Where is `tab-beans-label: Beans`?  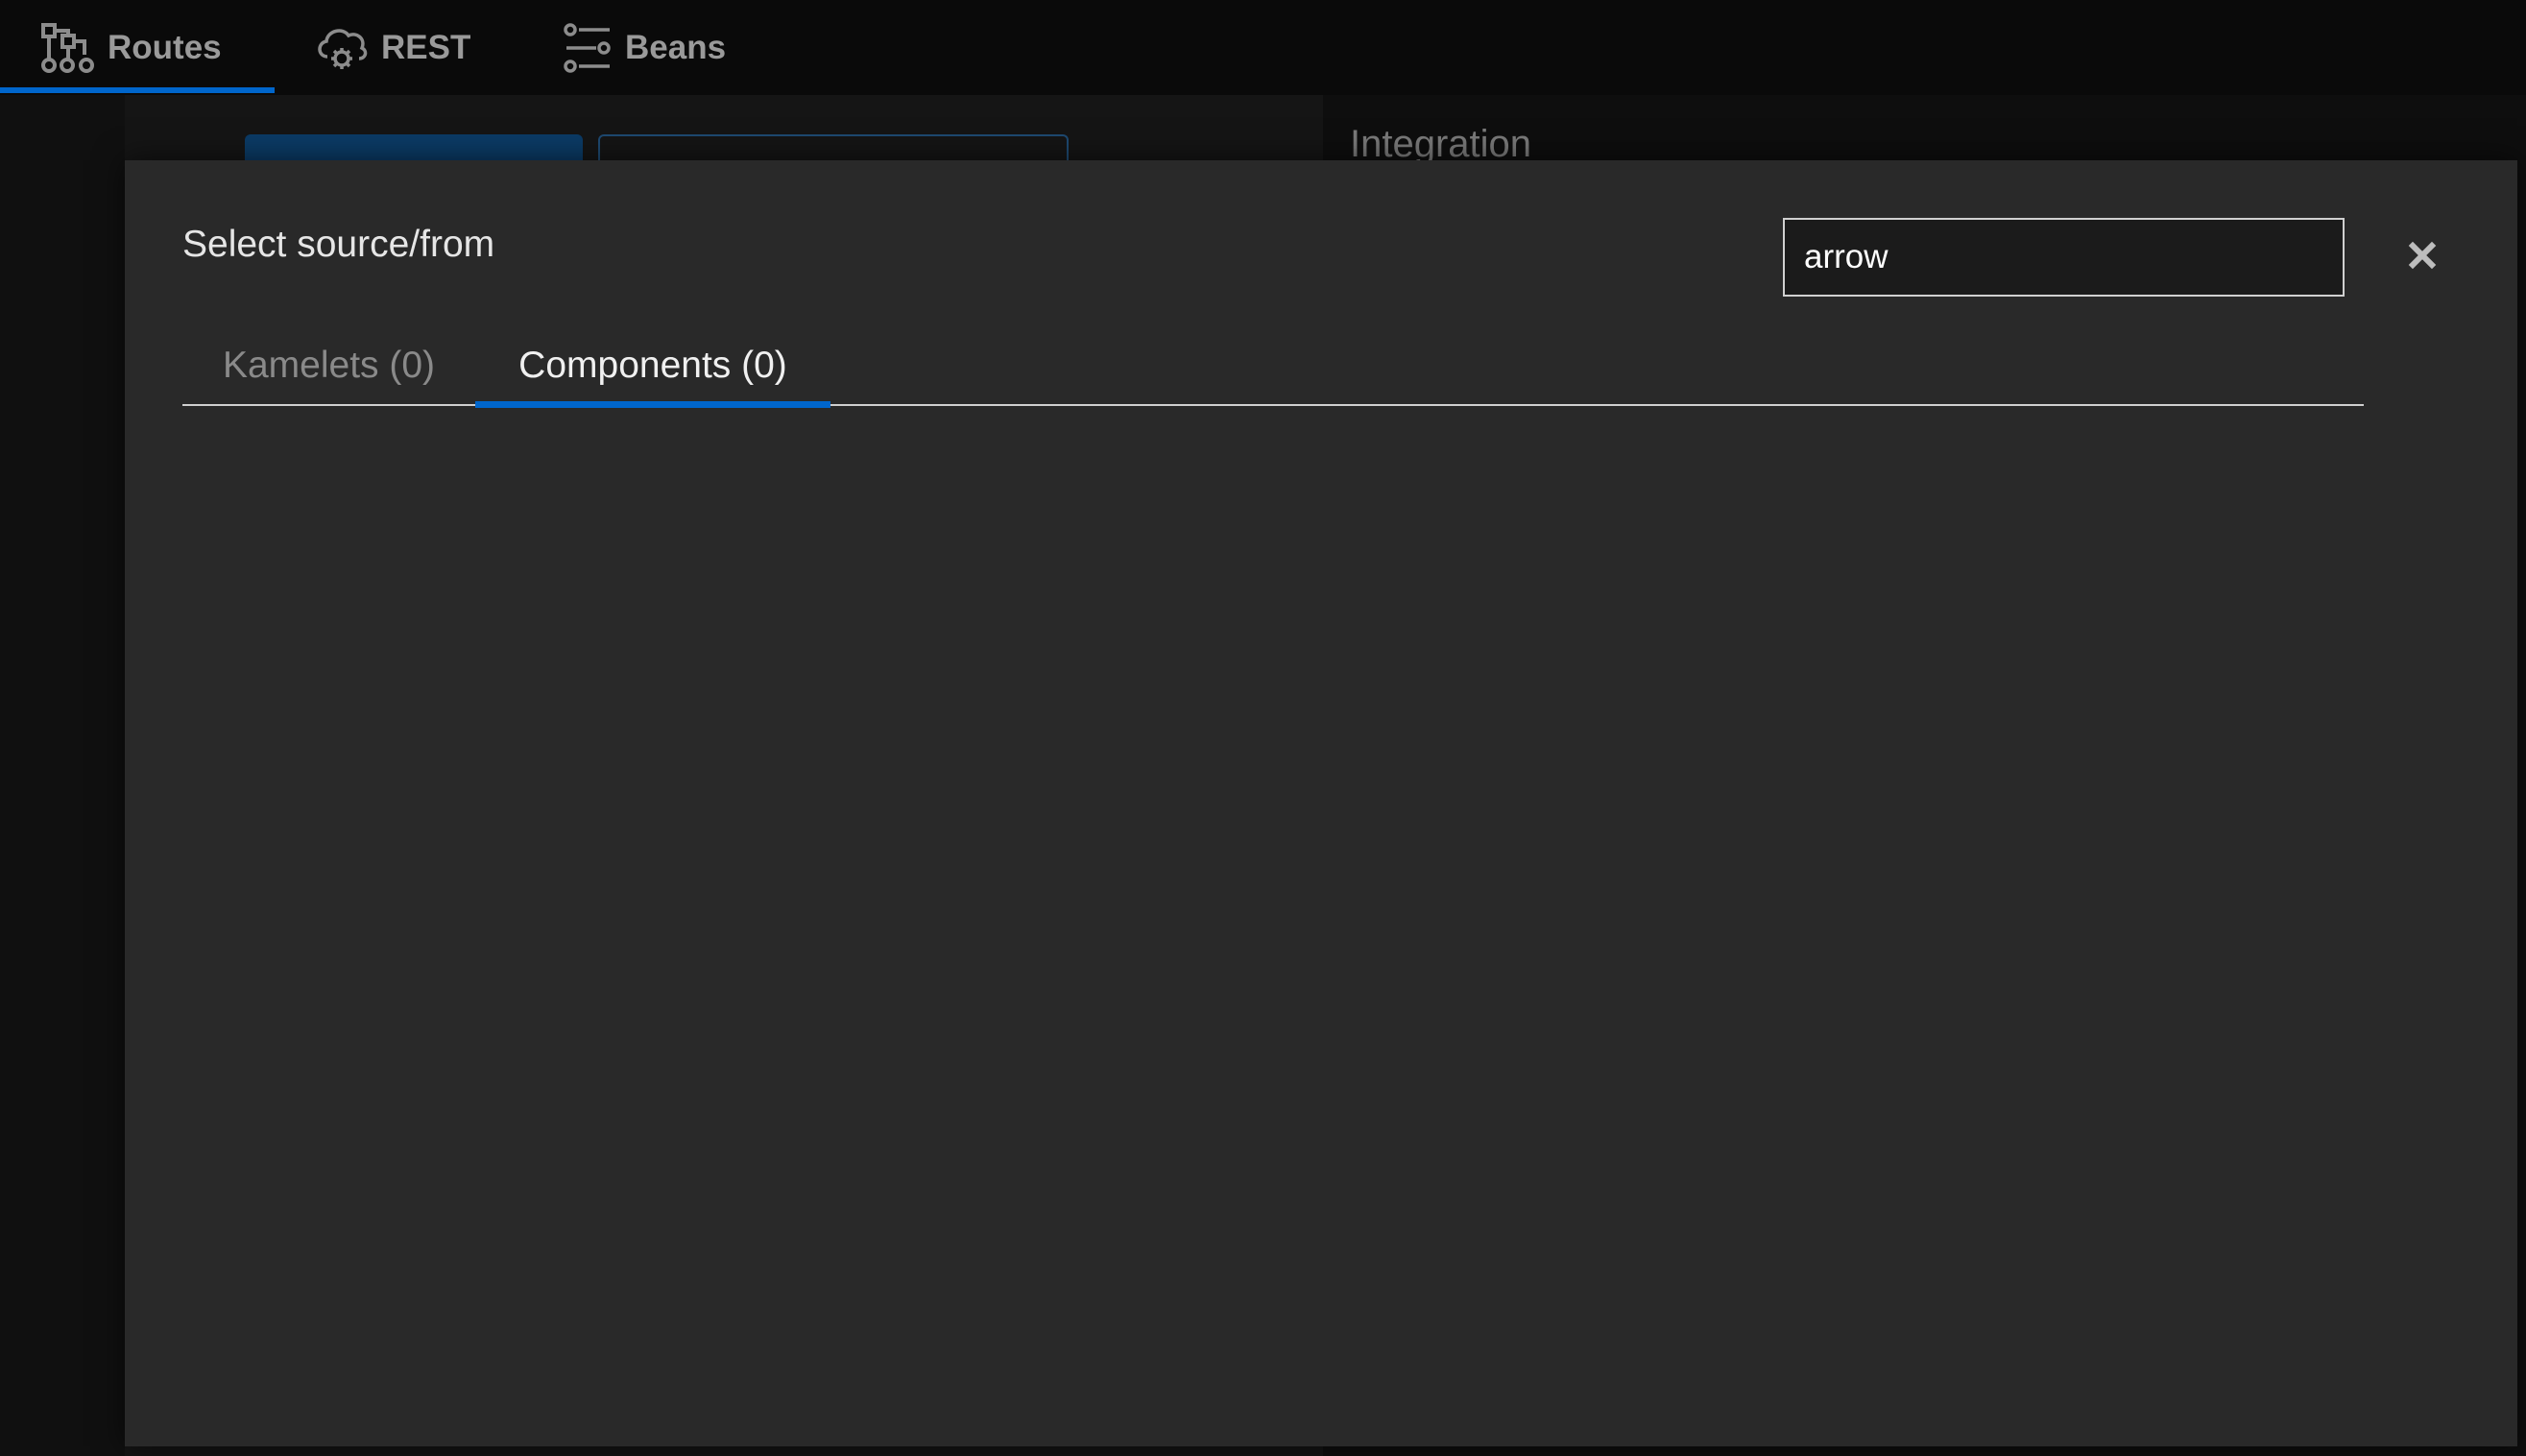 tab-beans-label: Beans is located at coordinates (676, 47).